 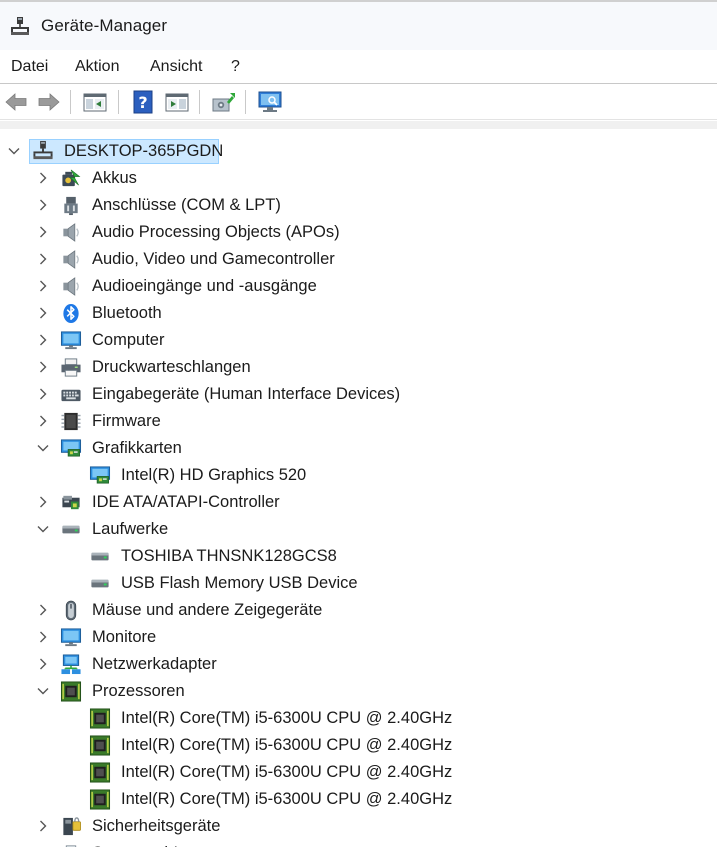 What do you see at coordinates (229, 556) in the screenshot?
I see `tree-device-label: TOSHIBA THNSNK128GCS8` at bounding box center [229, 556].